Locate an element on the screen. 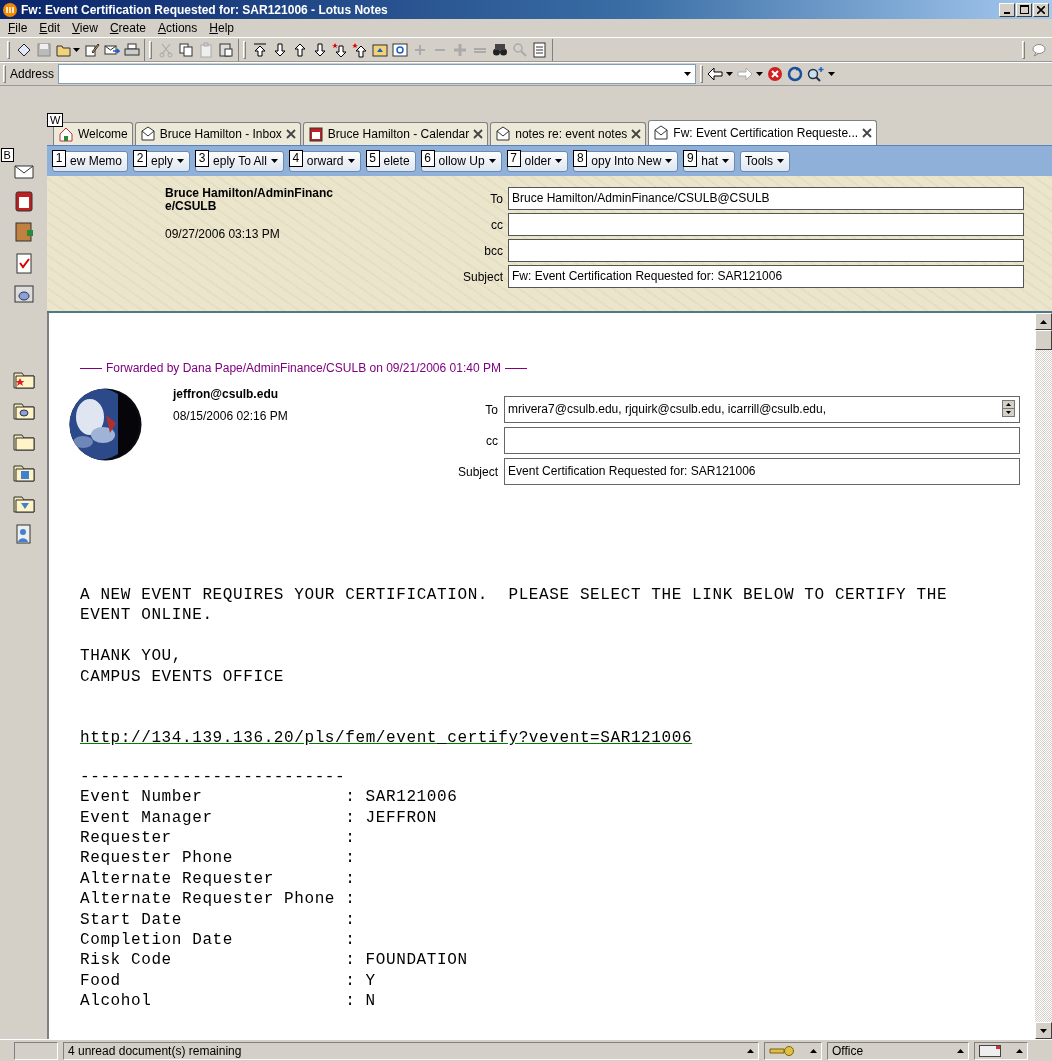  detail-value: : FOUNDATION is located at coordinates (406, 960).